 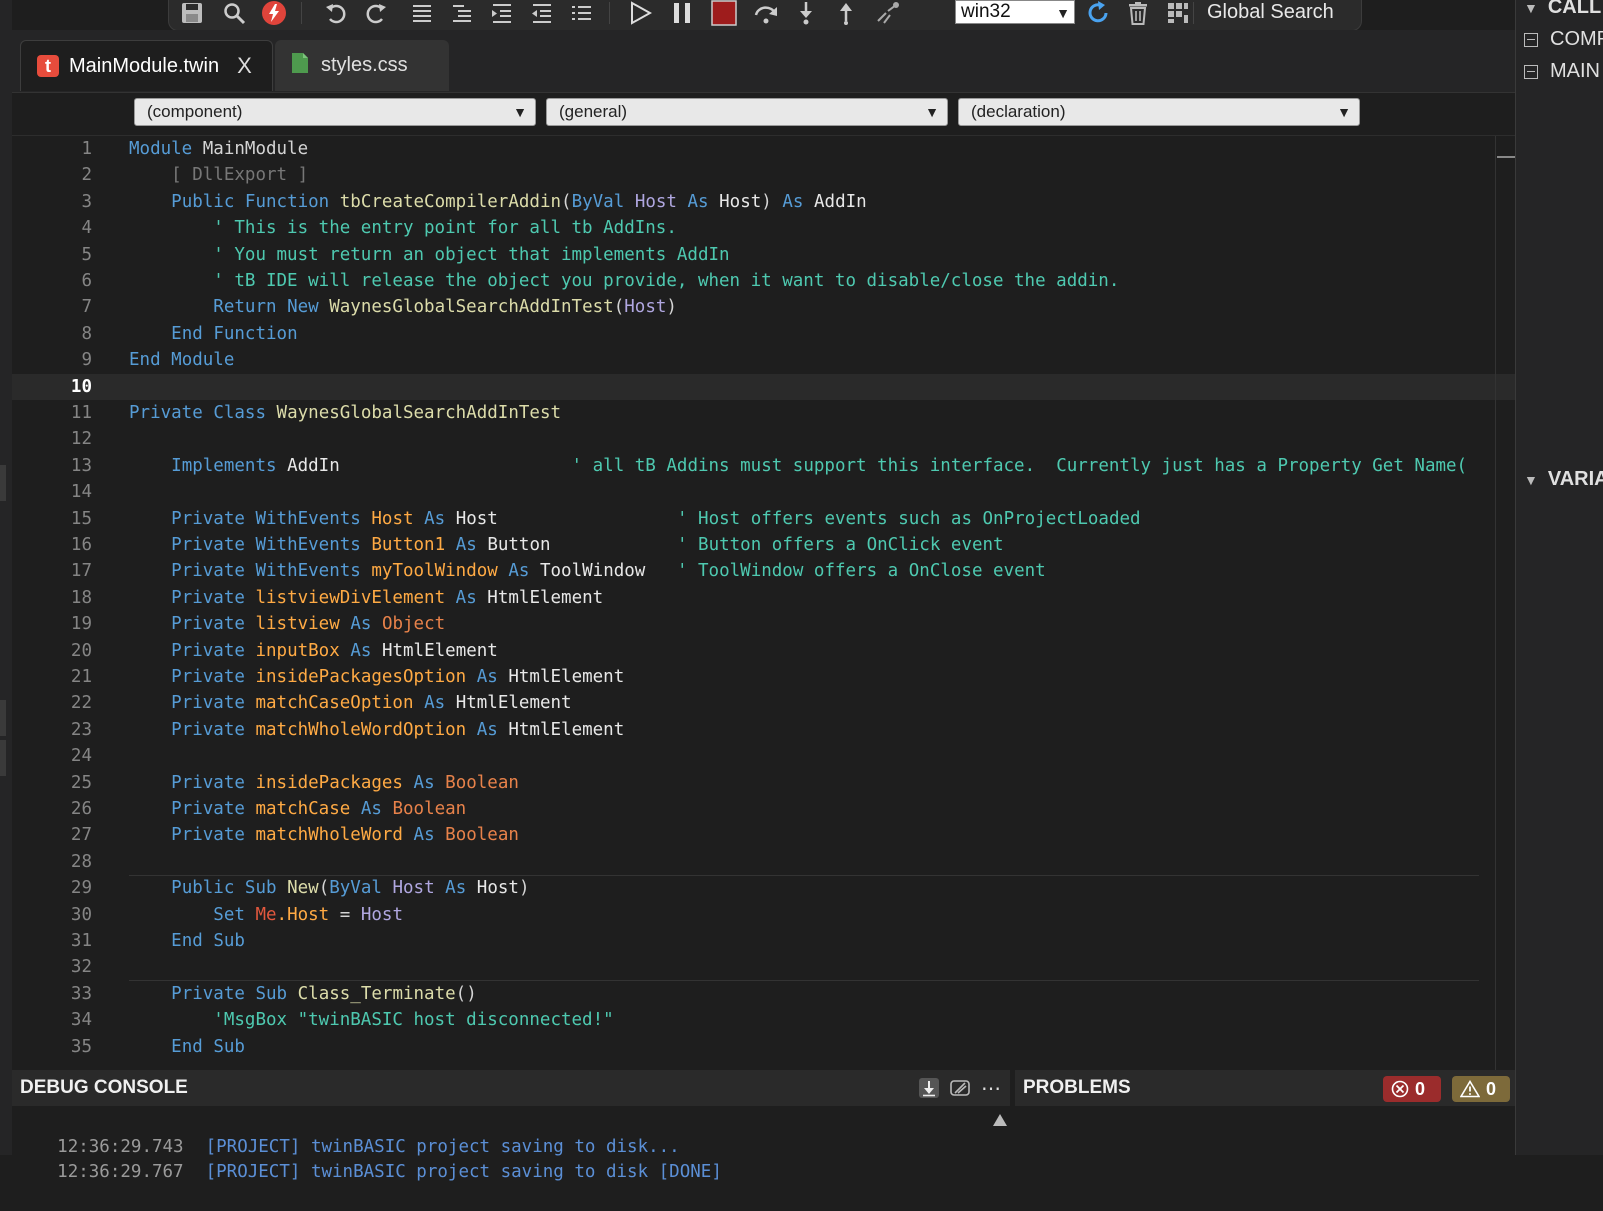 What do you see at coordinates (524, 888) in the screenshot?
I see `code-token: )` at bounding box center [524, 888].